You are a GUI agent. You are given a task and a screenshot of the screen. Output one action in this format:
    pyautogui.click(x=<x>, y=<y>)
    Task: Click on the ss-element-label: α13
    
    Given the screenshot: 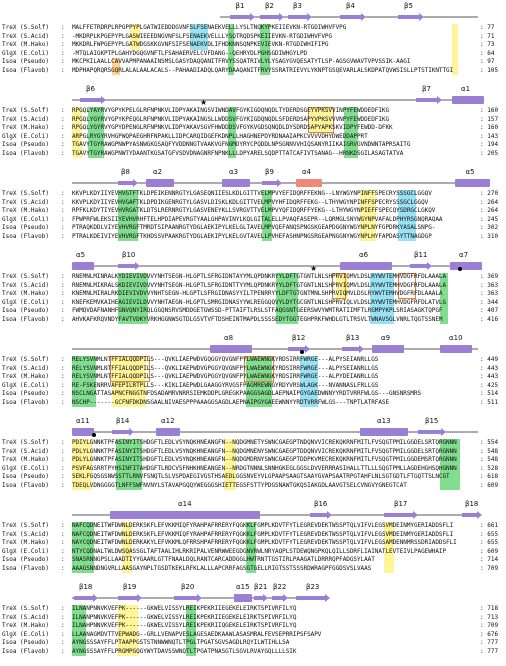 What is the action you would take?
    pyautogui.click(x=384, y=421)
    